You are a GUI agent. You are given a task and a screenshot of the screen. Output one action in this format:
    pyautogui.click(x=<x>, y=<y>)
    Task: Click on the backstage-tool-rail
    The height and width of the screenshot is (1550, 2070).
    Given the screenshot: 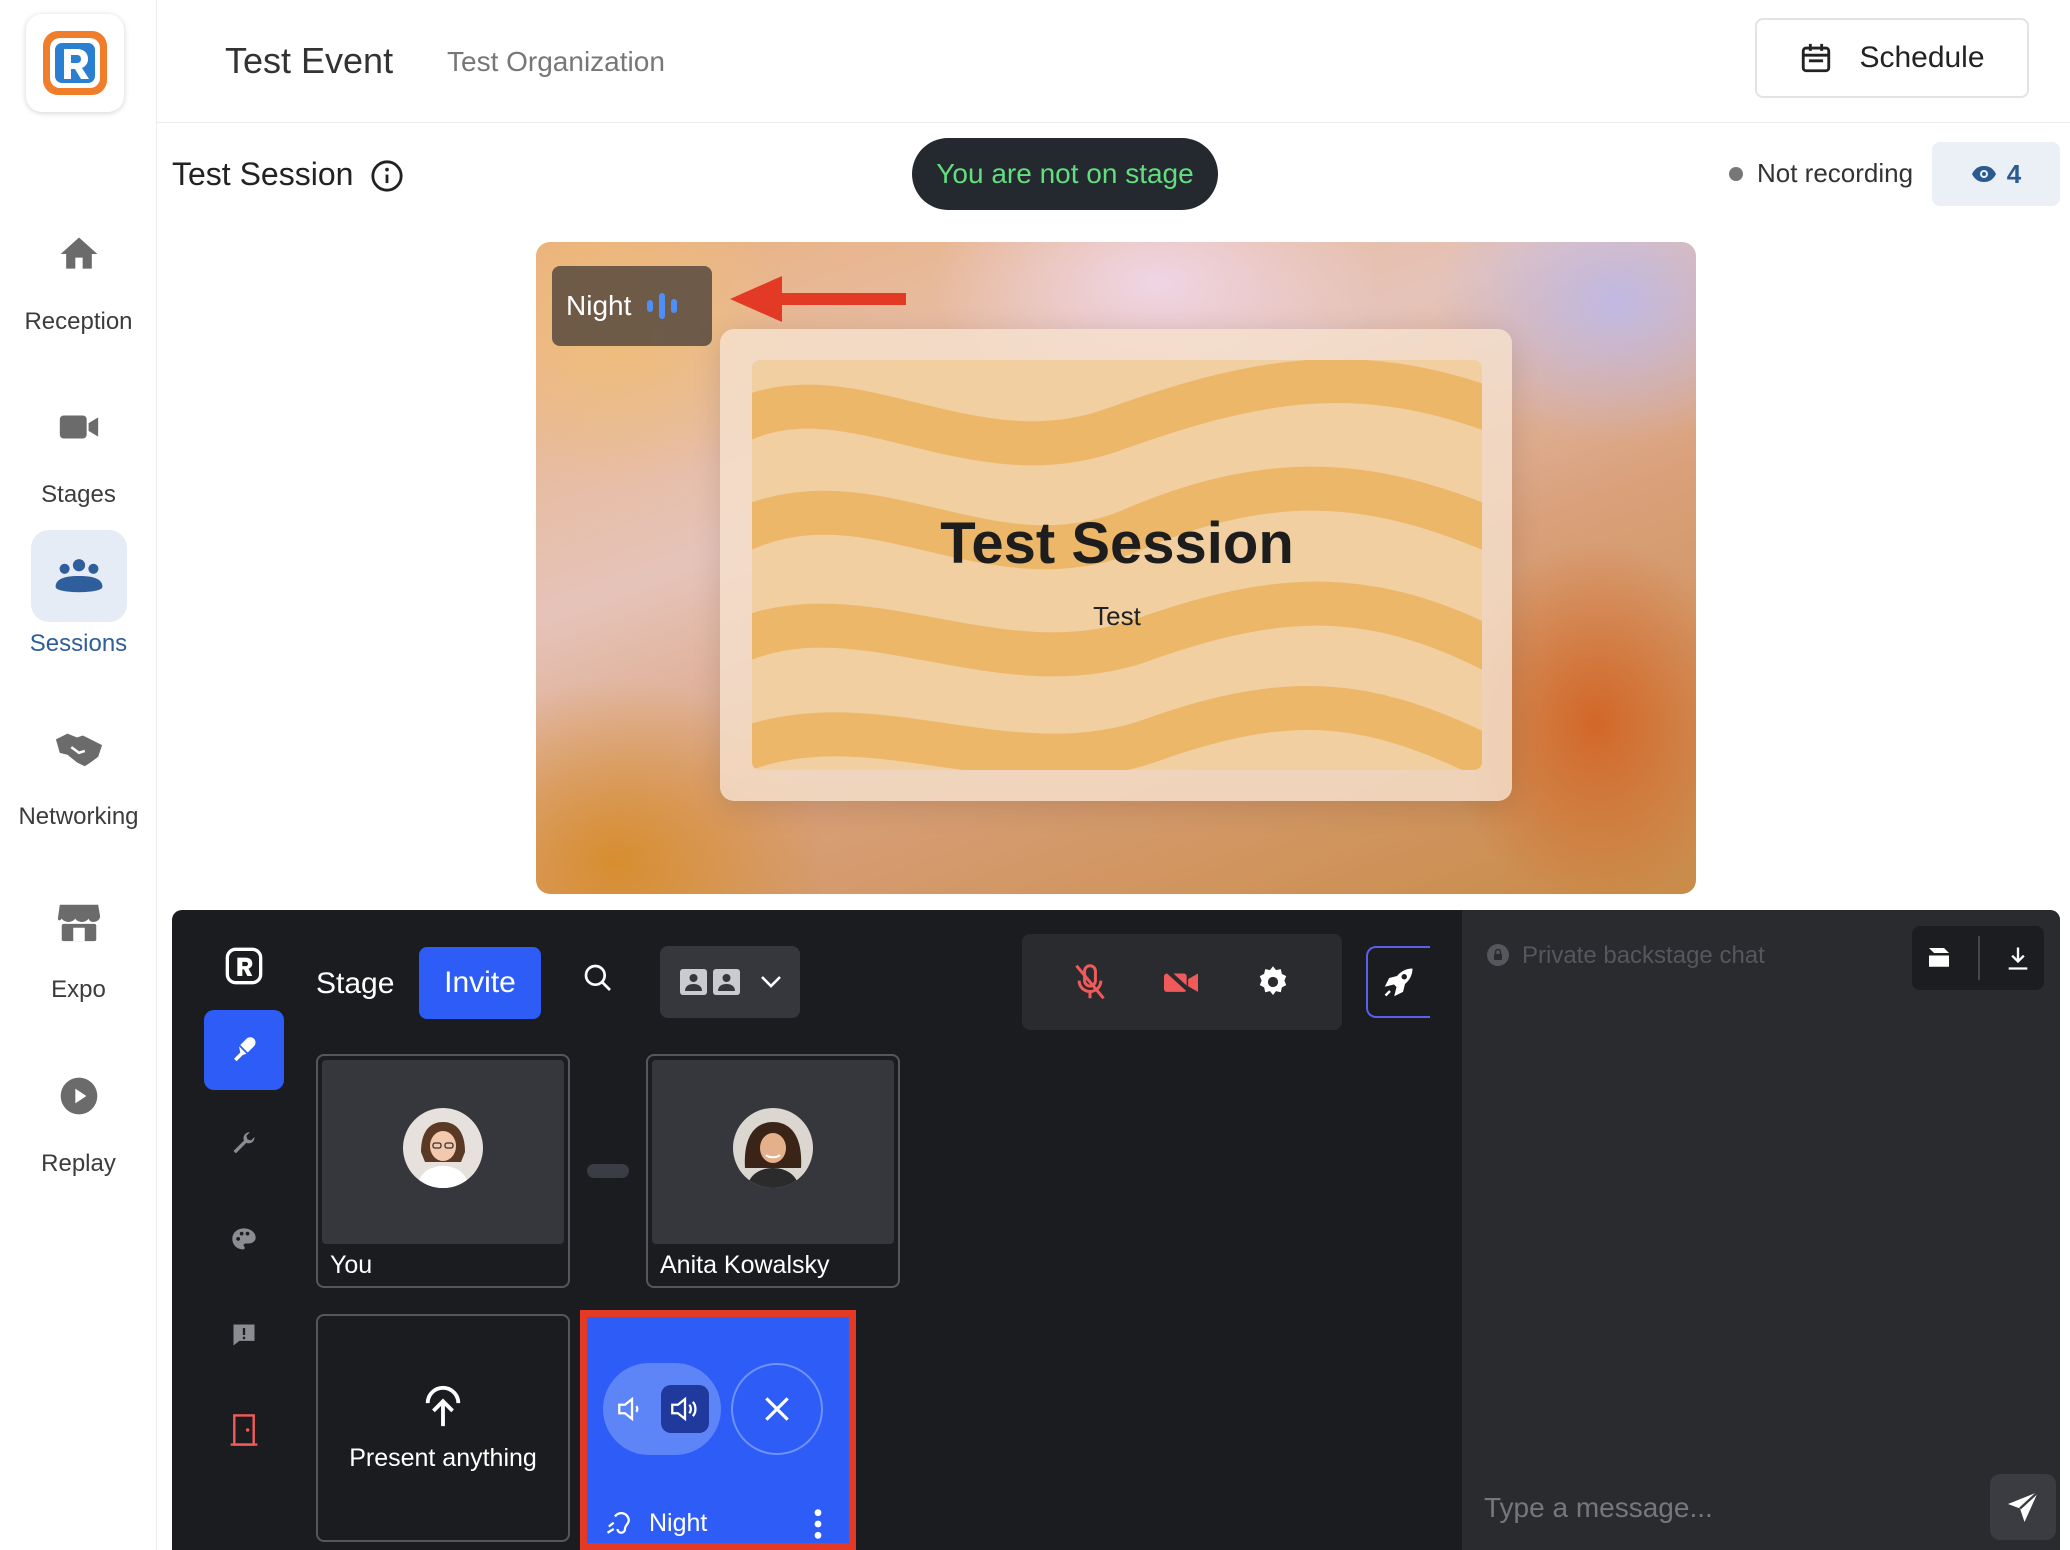 What is the action you would take?
    pyautogui.click(x=237, y=1230)
    